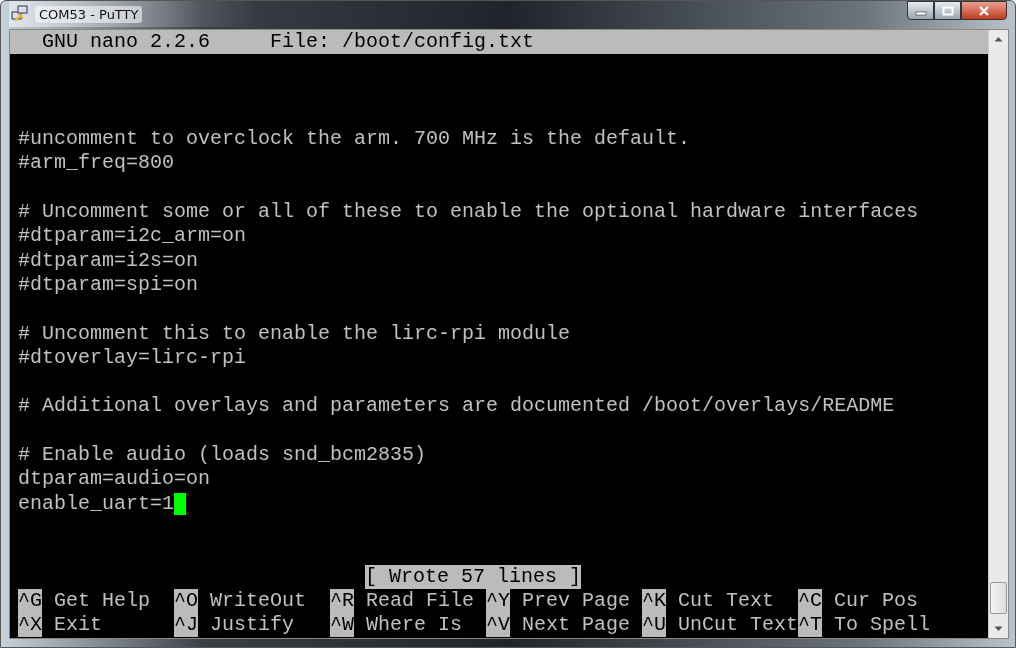  What do you see at coordinates (998, 334) in the screenshot?
I see `scrollbar` at bounding box center [998, 334].